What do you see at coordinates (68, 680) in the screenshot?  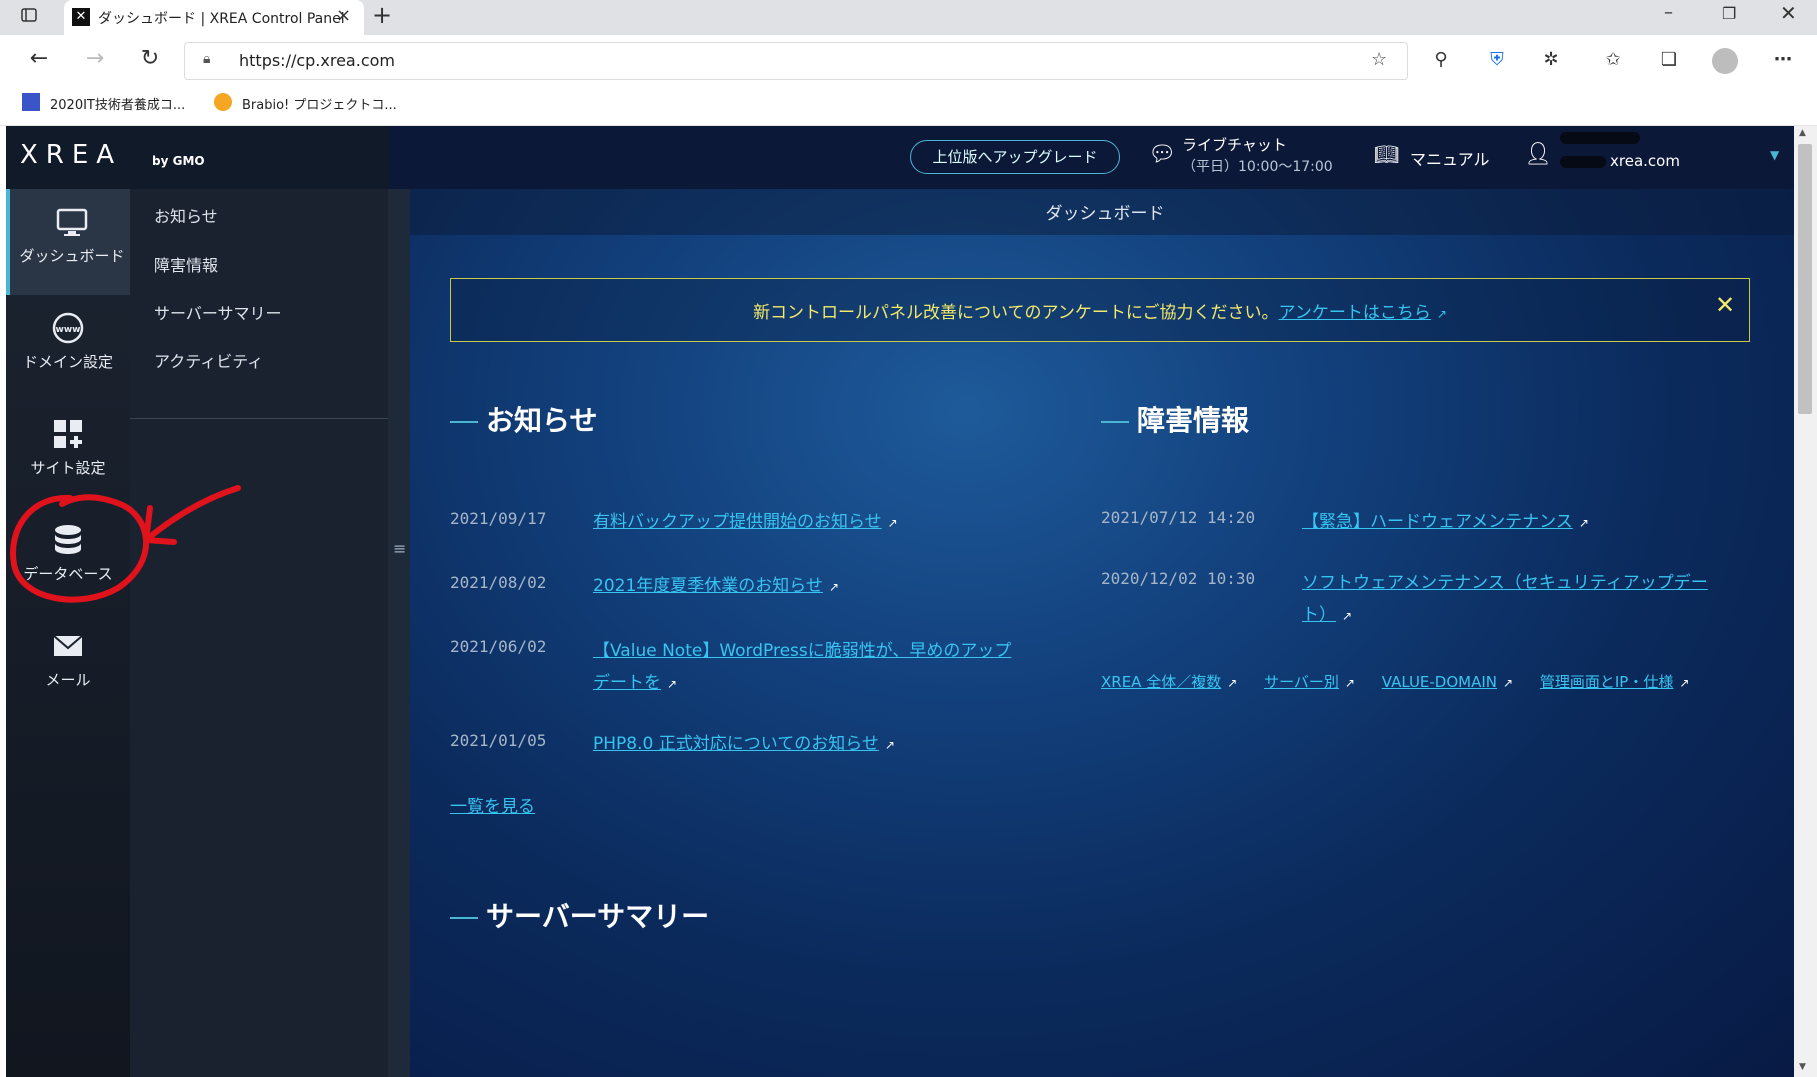 I see `nav-label: メール` at bounding box center [68, 680].